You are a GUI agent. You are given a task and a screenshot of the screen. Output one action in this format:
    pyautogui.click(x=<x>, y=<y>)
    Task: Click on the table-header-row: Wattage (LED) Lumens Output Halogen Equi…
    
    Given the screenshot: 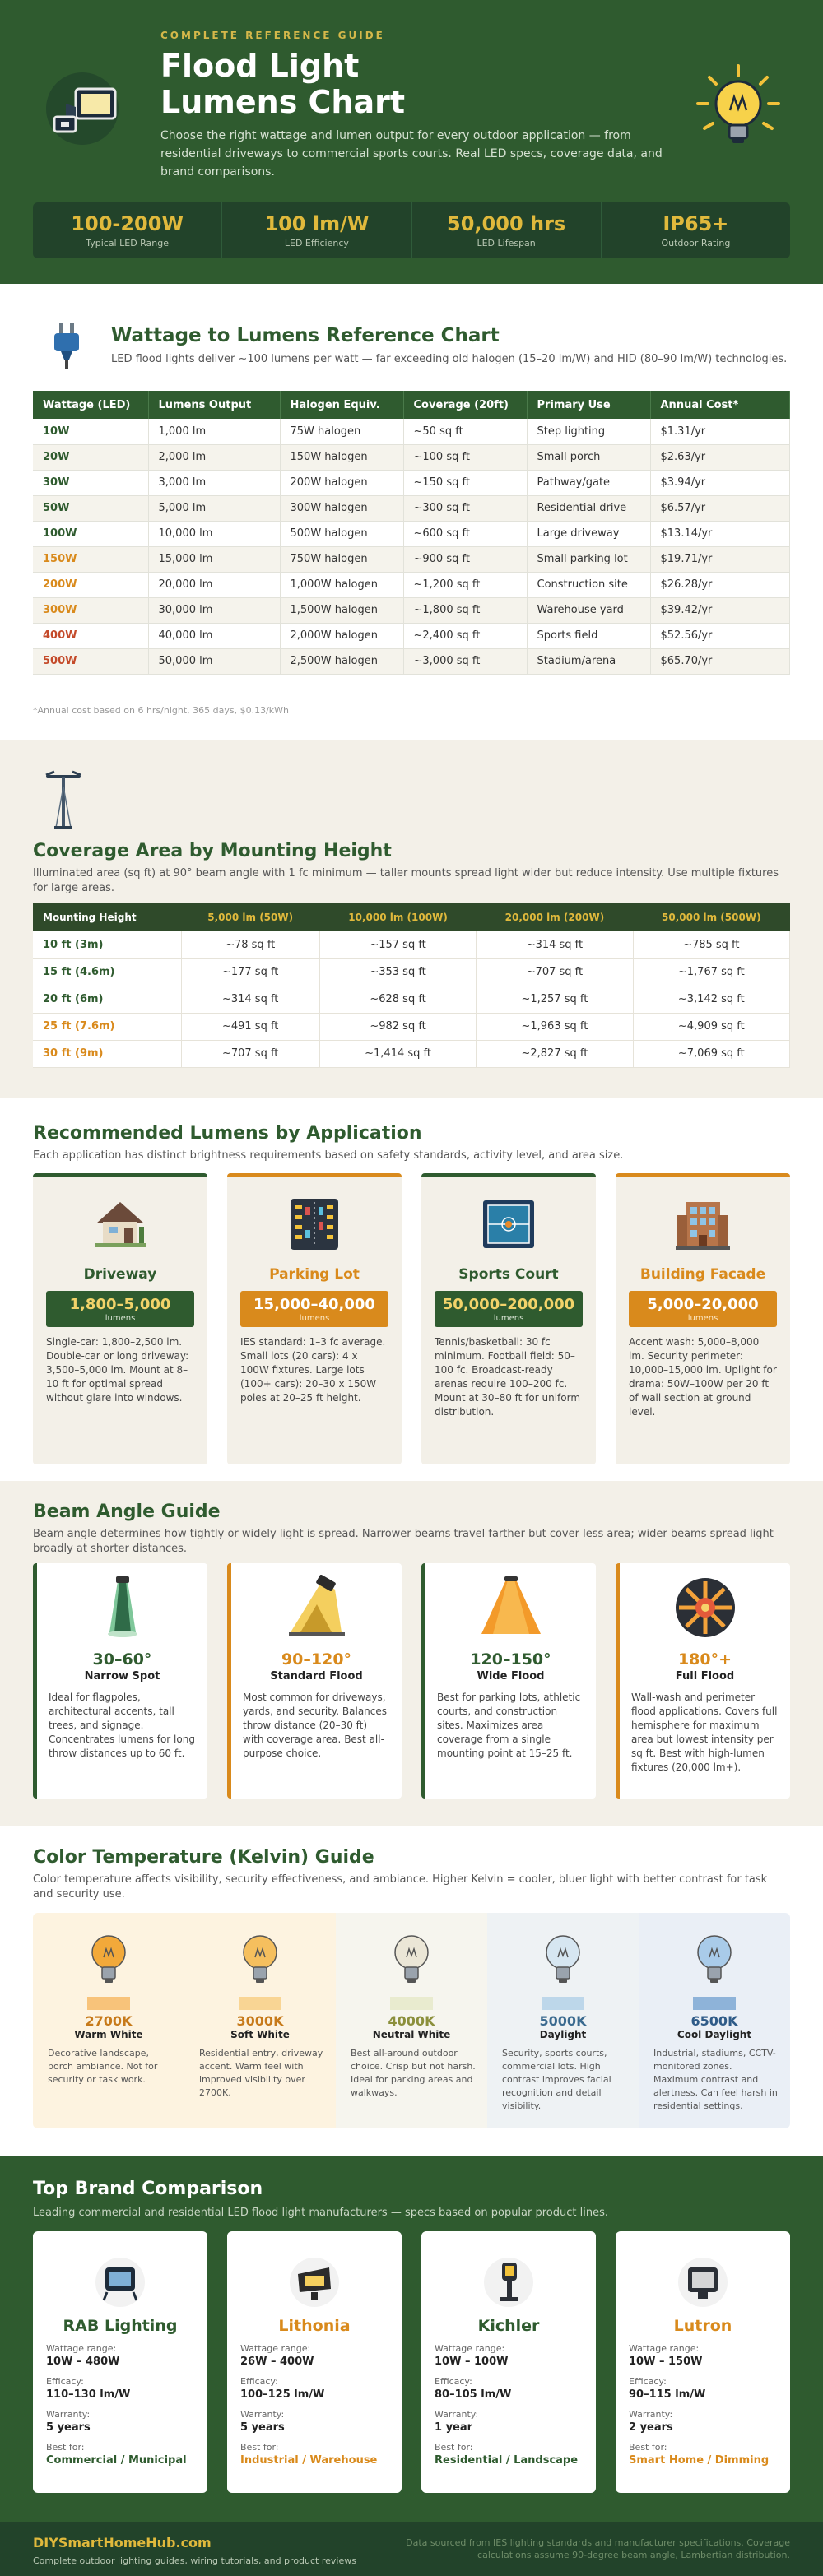 What is the action you would take?
    pyautogui.click(x=411, y=405)
    